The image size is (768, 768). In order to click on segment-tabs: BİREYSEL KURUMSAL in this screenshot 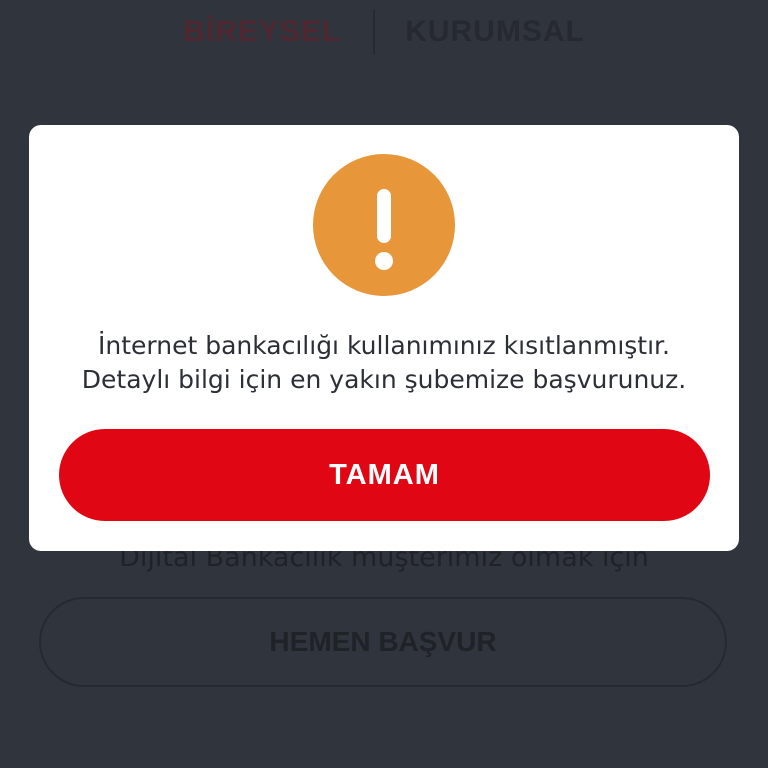, I will do `click(384, 32)`.